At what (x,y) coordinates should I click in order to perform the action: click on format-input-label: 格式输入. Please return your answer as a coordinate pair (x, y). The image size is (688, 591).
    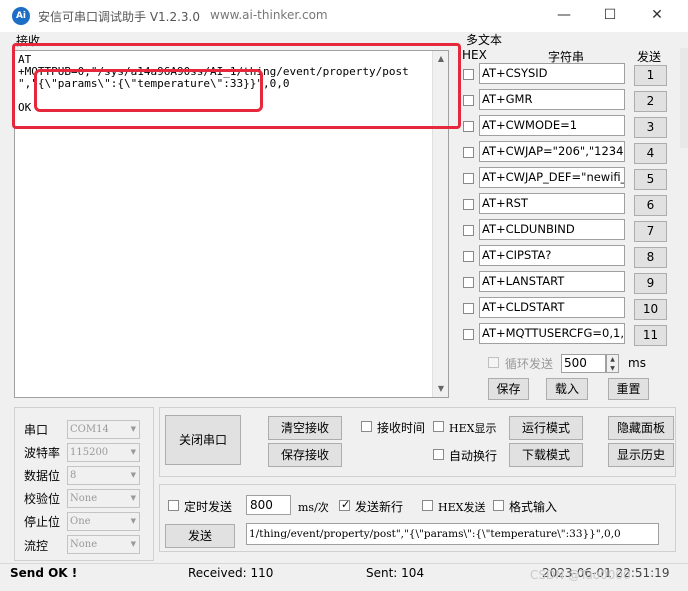
    Looking at the image, I should click on (533, 507).